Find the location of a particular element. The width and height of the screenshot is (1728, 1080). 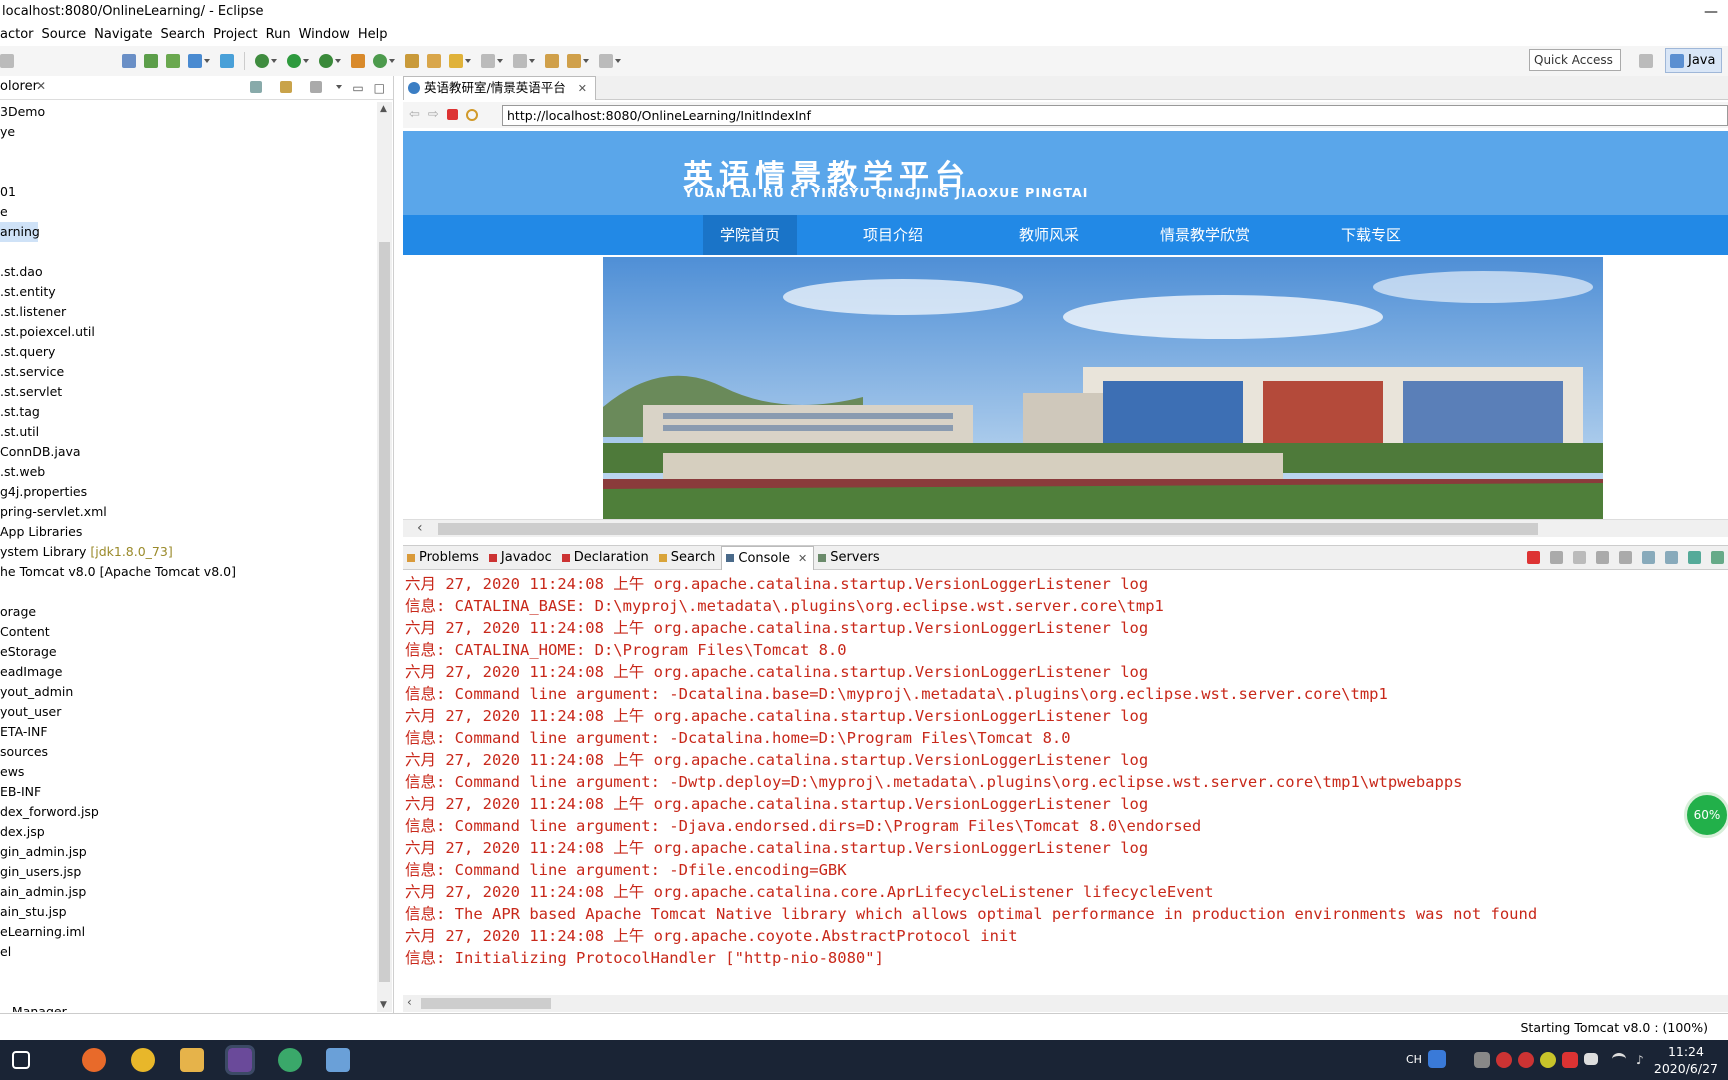

tray-app-icon is located at coordinates (1482, 1060).